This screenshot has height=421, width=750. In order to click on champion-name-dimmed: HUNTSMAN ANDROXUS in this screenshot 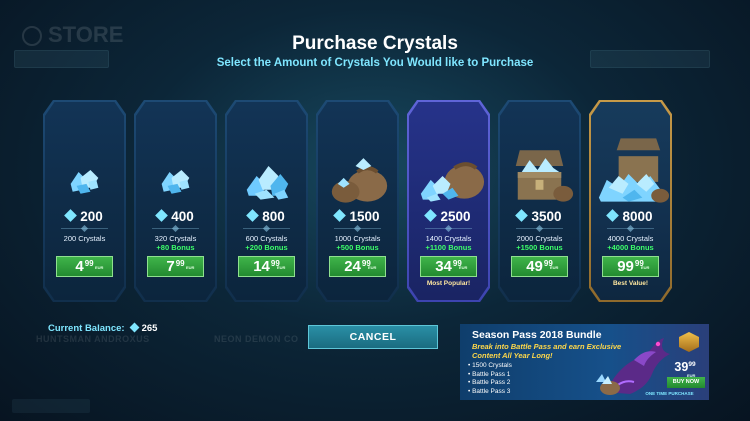, I will do `click(93, 339)`.